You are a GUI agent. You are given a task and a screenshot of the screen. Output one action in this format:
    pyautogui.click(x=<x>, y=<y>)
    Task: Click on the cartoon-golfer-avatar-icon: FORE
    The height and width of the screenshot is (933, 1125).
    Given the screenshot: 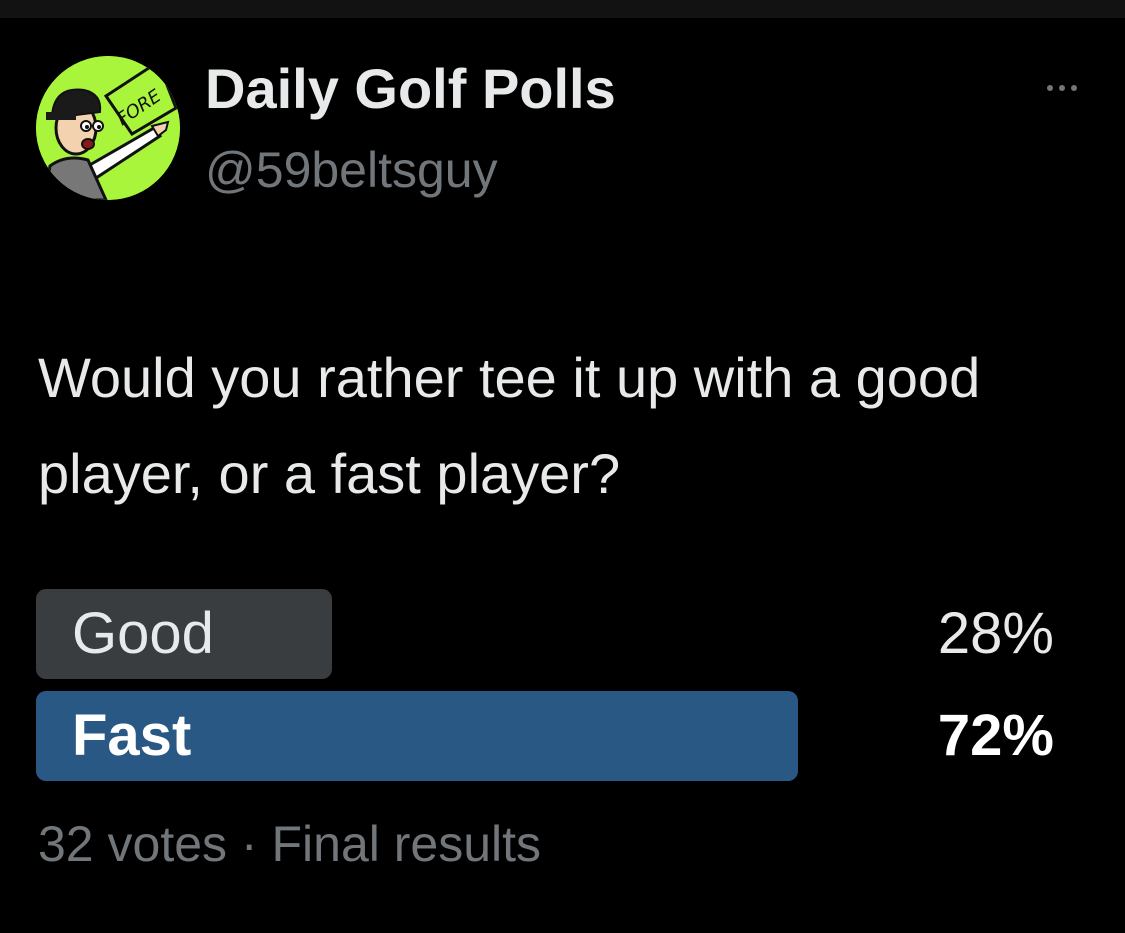 What is the action you would take?
    pyautogui.click(x=108, y=128)
    